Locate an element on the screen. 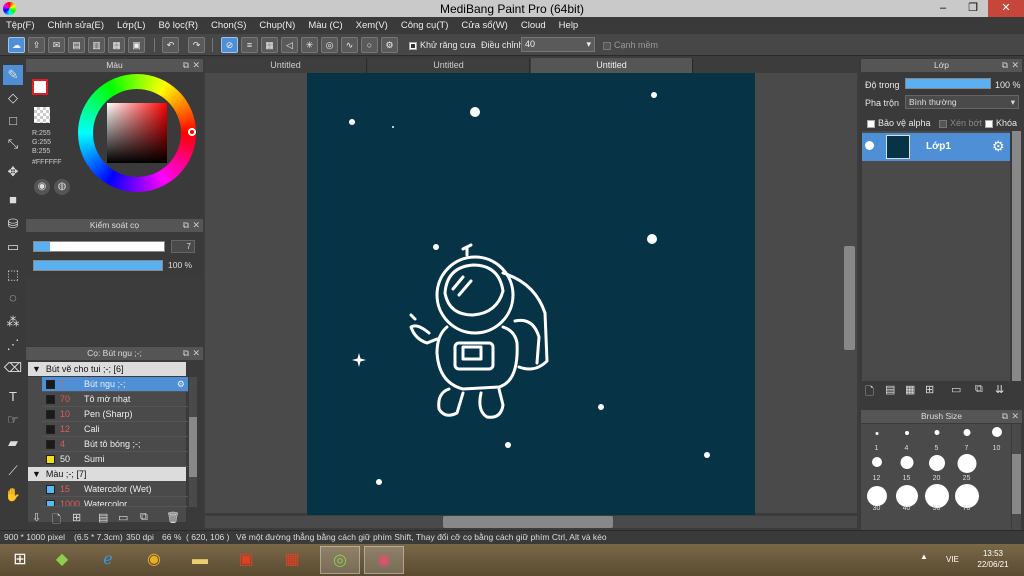  system-clock: 13:53 22/06/21 is located at coordinates (993, 559).